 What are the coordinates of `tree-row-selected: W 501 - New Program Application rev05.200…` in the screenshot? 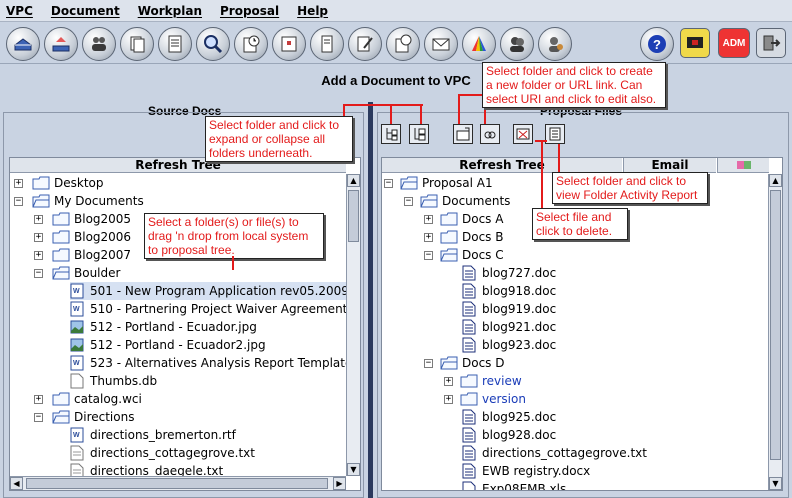 It's located at (215, 291).